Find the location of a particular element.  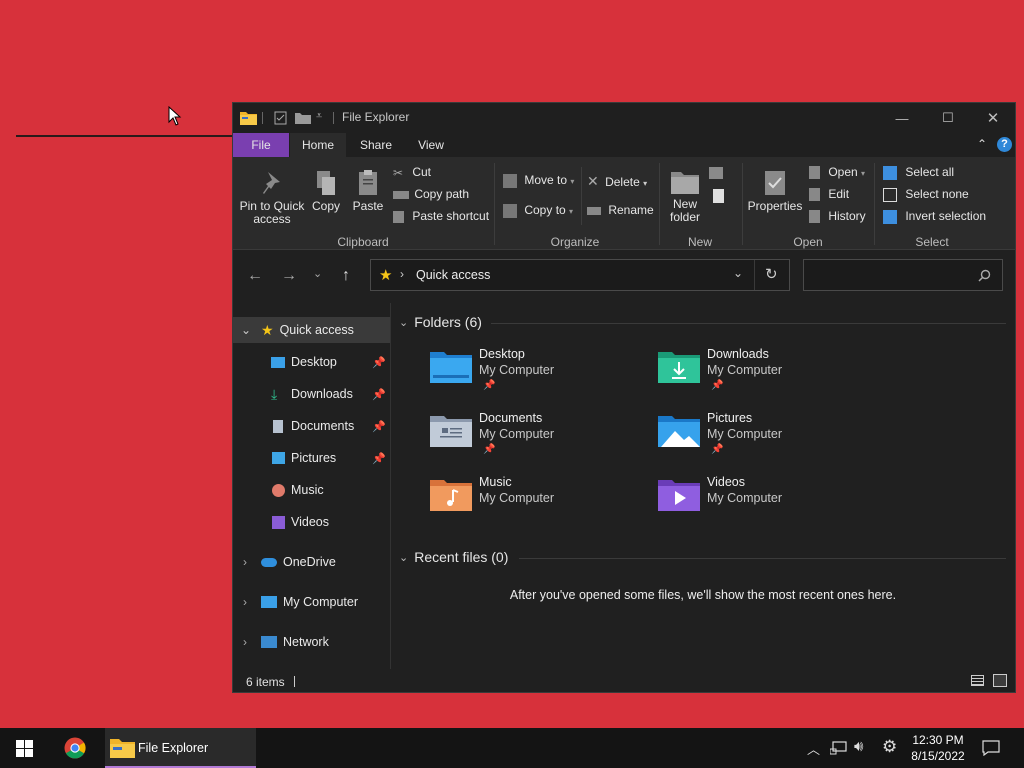

history-button: History is located at coordinates (837, 216).